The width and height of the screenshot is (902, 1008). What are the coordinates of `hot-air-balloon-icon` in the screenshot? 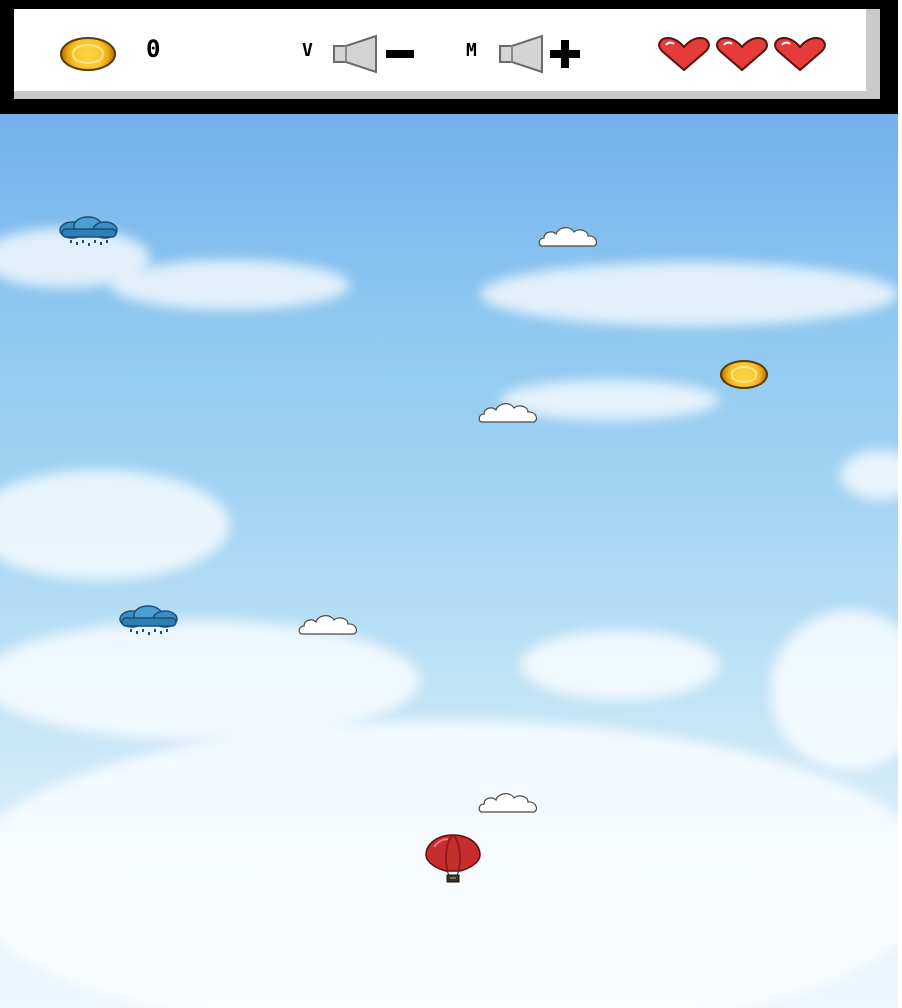 It's located at (453, 858).